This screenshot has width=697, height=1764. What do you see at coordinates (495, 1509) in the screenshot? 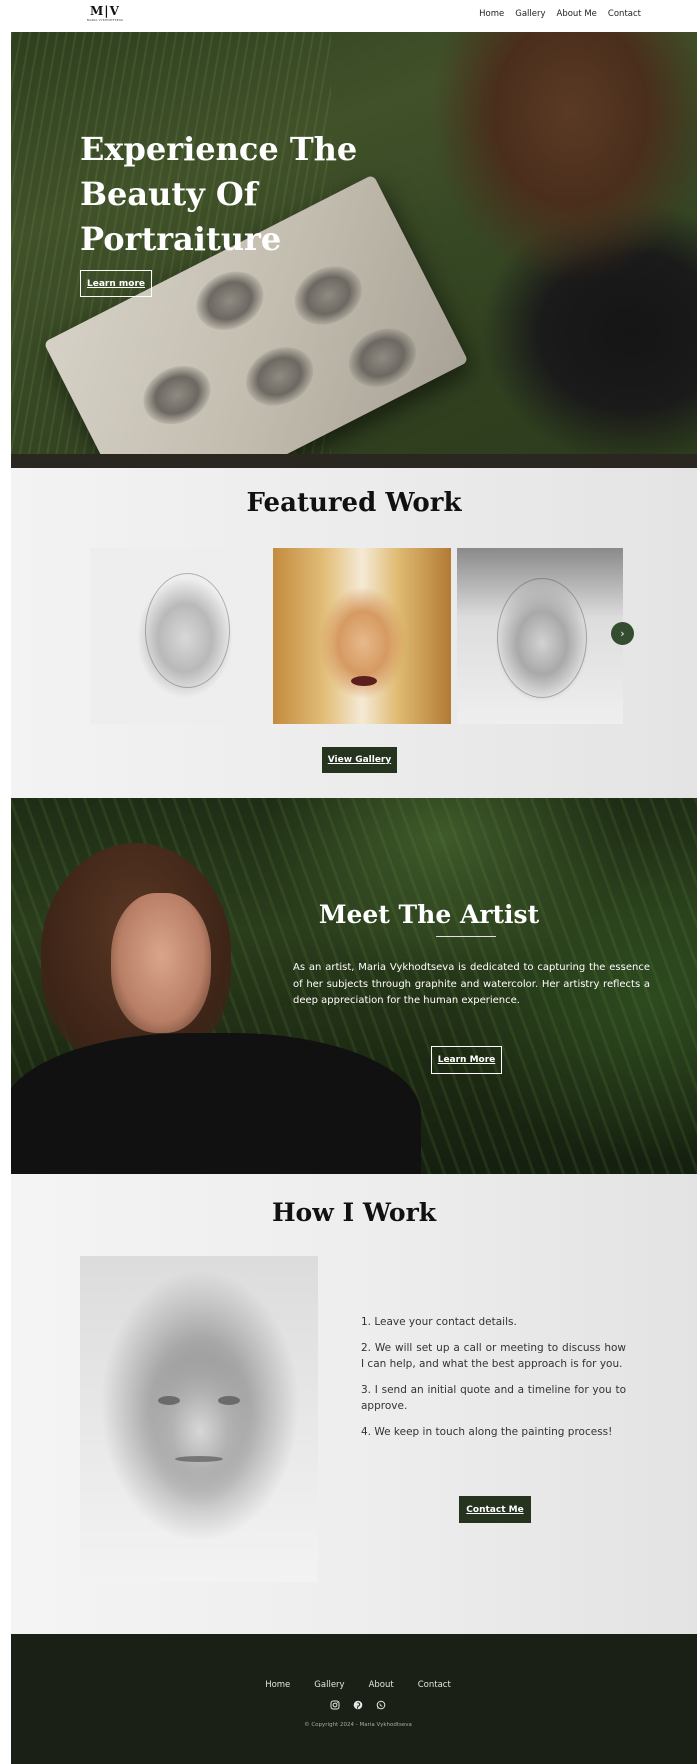
I see `contact-me-button: Contact Me` at bounding box center [495, 1509].